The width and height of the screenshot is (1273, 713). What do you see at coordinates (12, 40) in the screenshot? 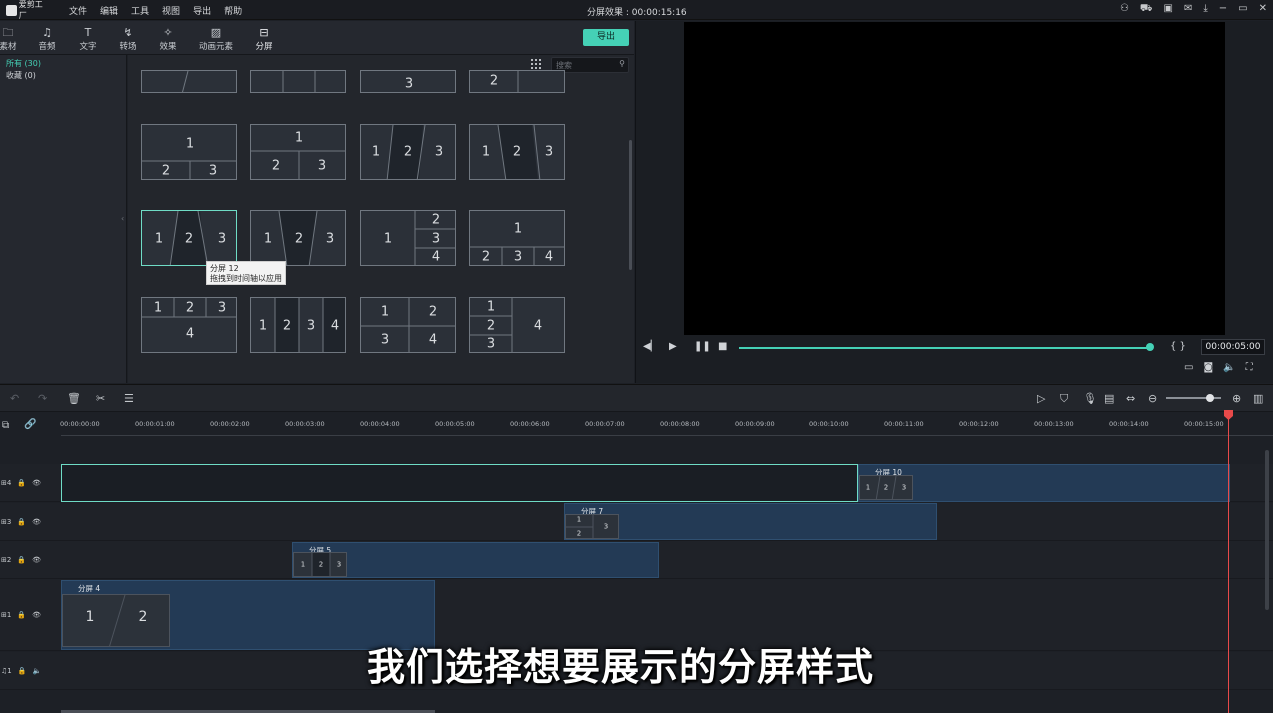
I see `tab-media: 🗀 素材` at bounding box center [12, 40].